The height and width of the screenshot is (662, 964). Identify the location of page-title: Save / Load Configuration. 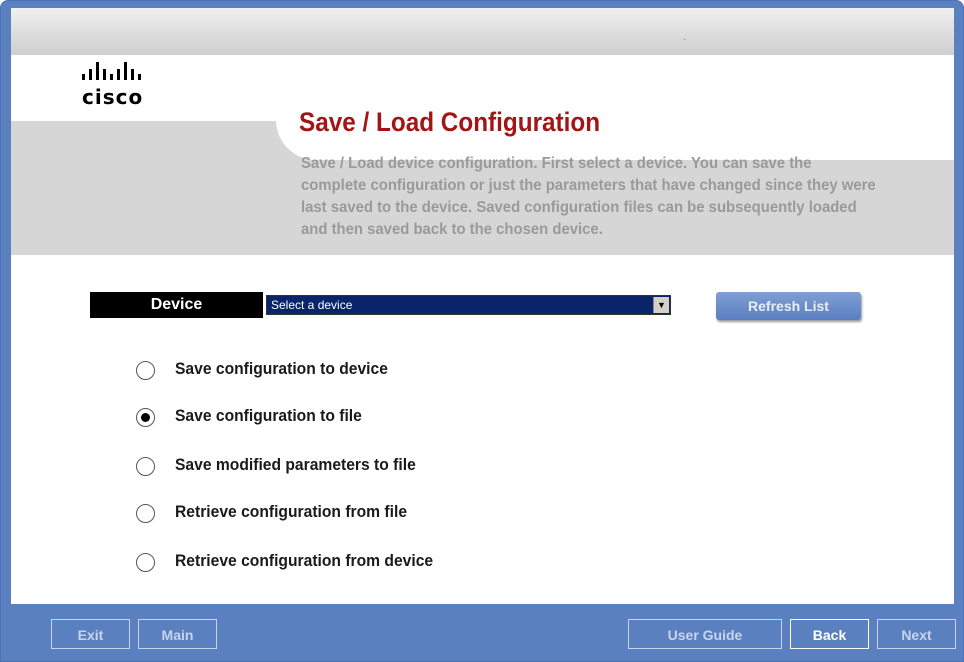
(450, 122).